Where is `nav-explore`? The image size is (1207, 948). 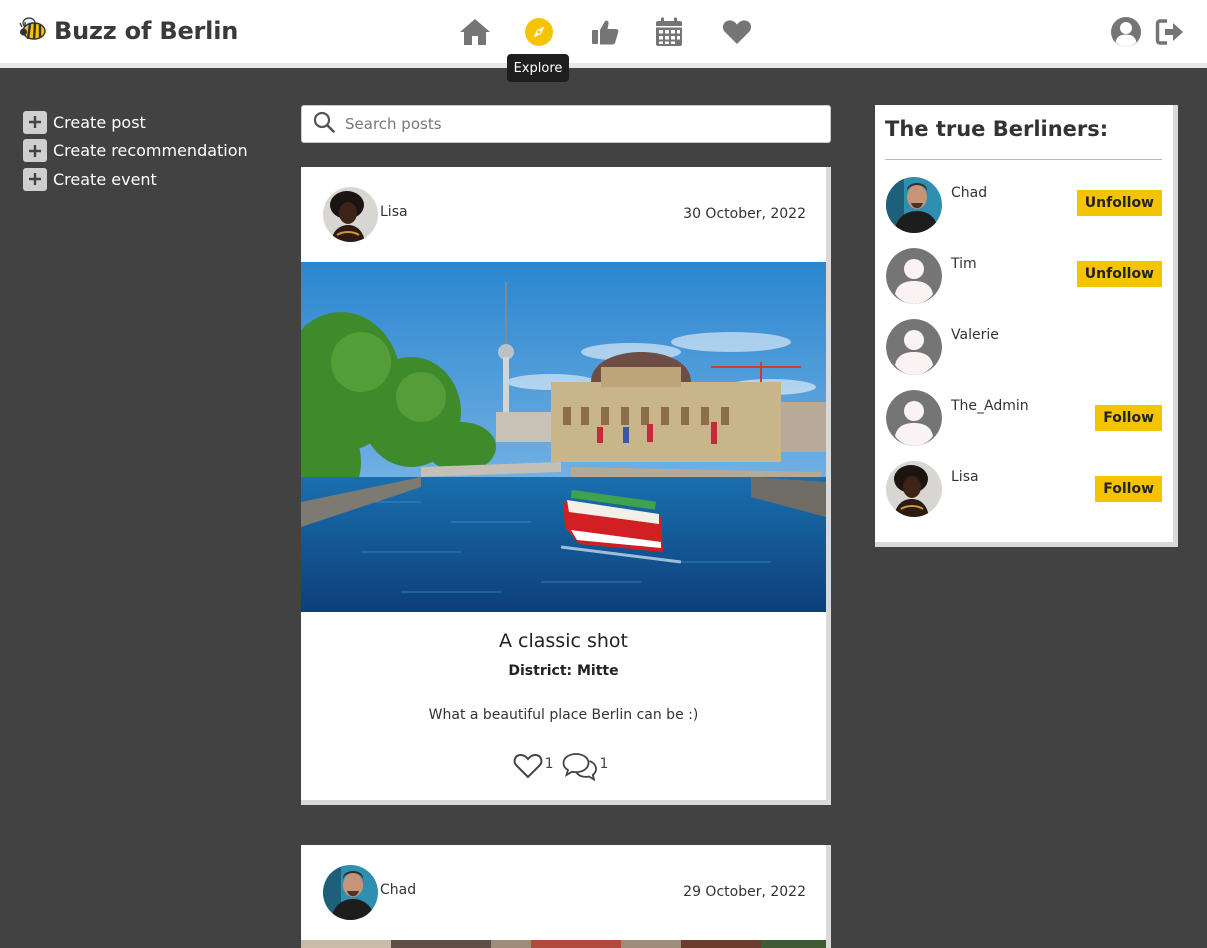
nav-explore is located at coordinates (539, 34).